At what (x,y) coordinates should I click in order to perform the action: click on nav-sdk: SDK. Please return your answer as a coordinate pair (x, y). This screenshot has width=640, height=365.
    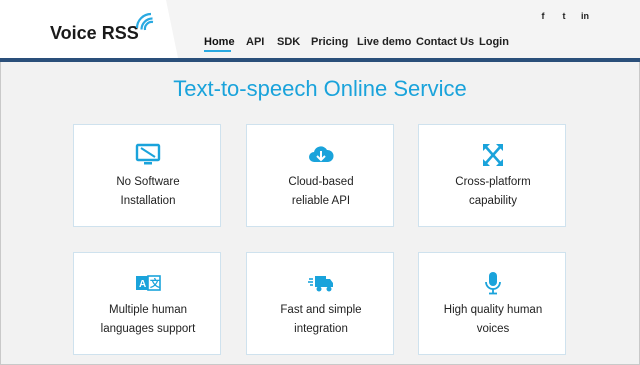
    Looking at the image, I should click on (288, 42).